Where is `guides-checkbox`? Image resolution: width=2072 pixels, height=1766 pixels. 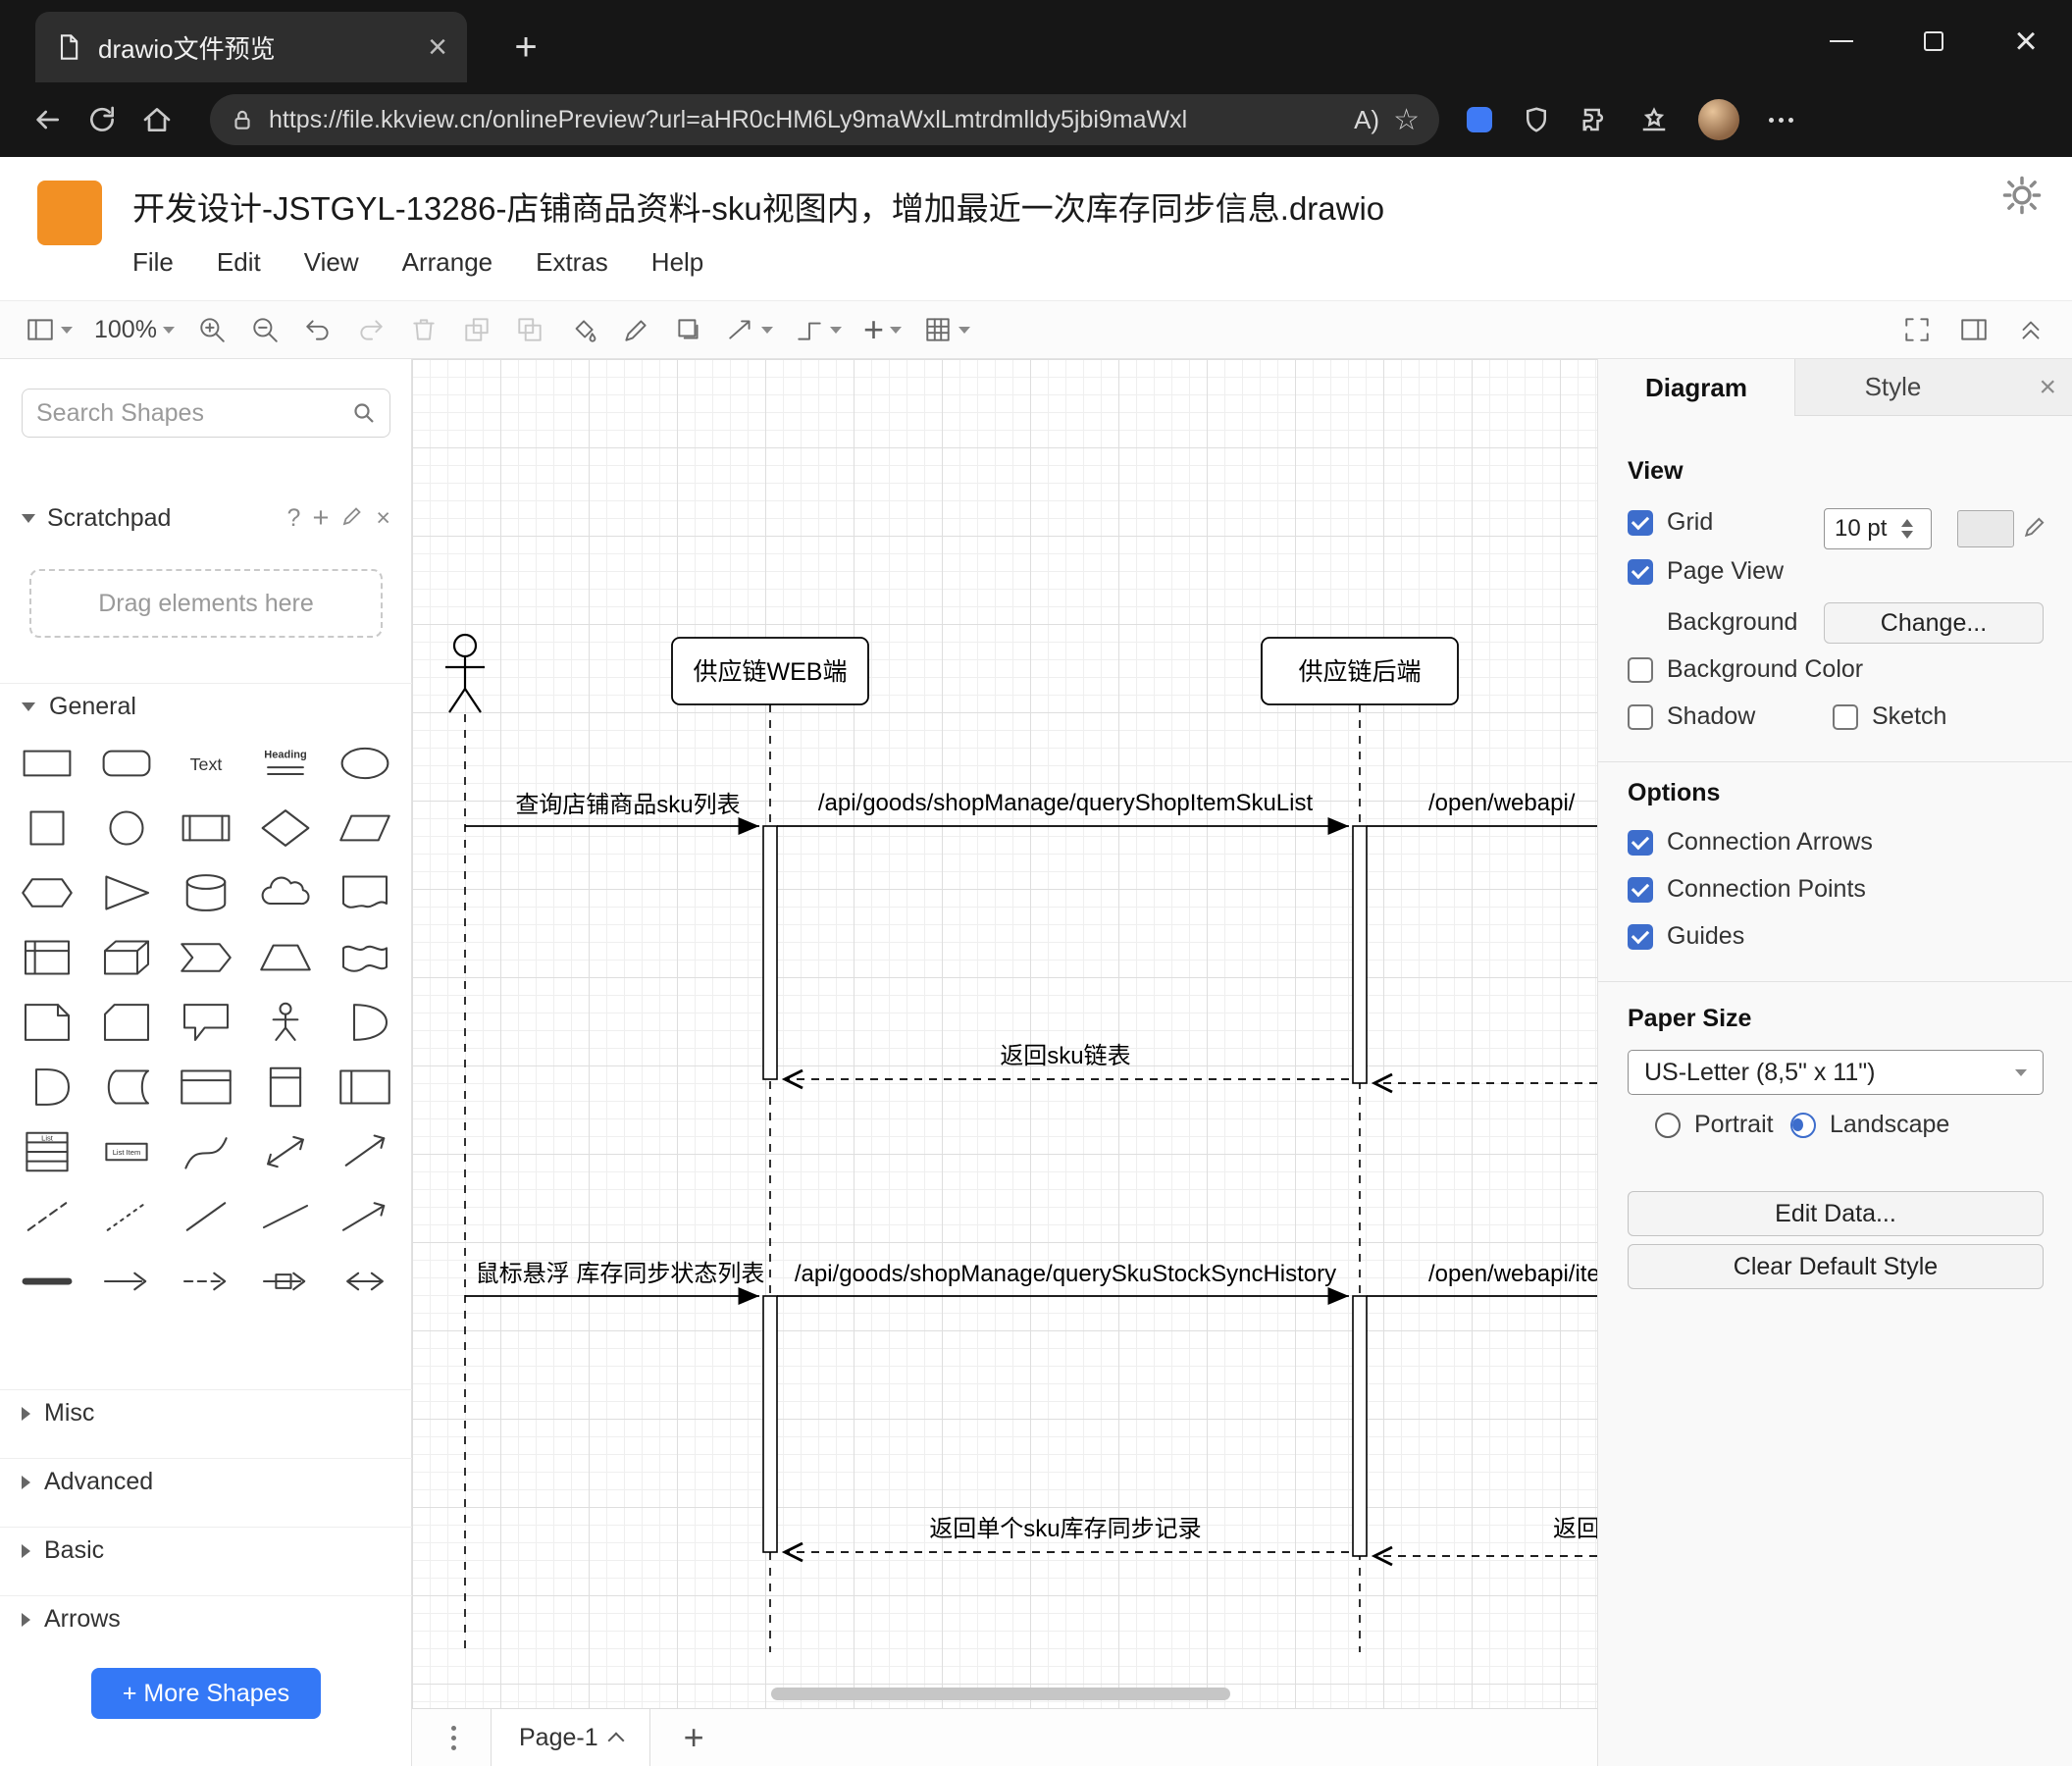
guides-checkbox is located at coordinates (1640, 937).